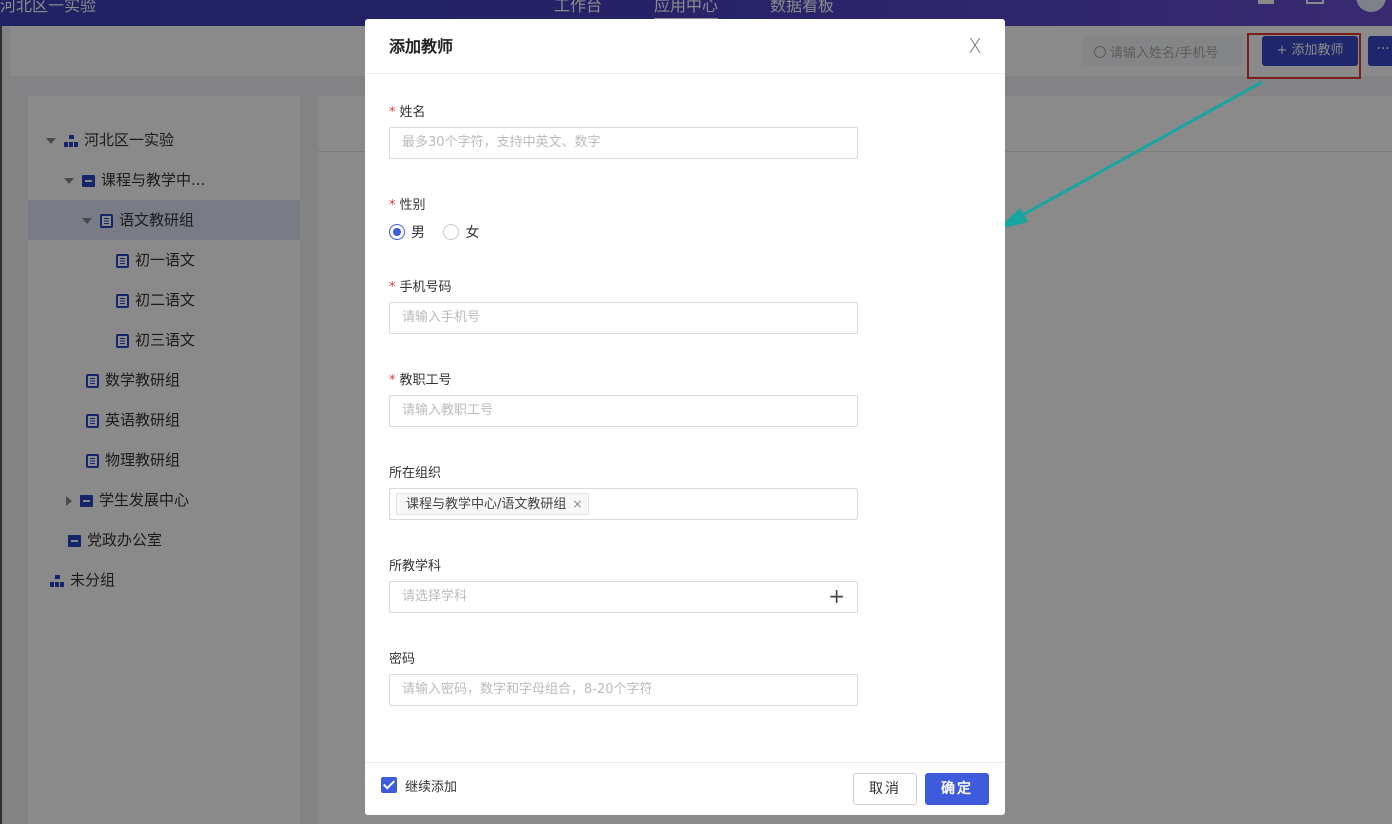  Describe the element at coordinates (885, 789) in the screenshot. I see `cancel-button: 取消` at that location.